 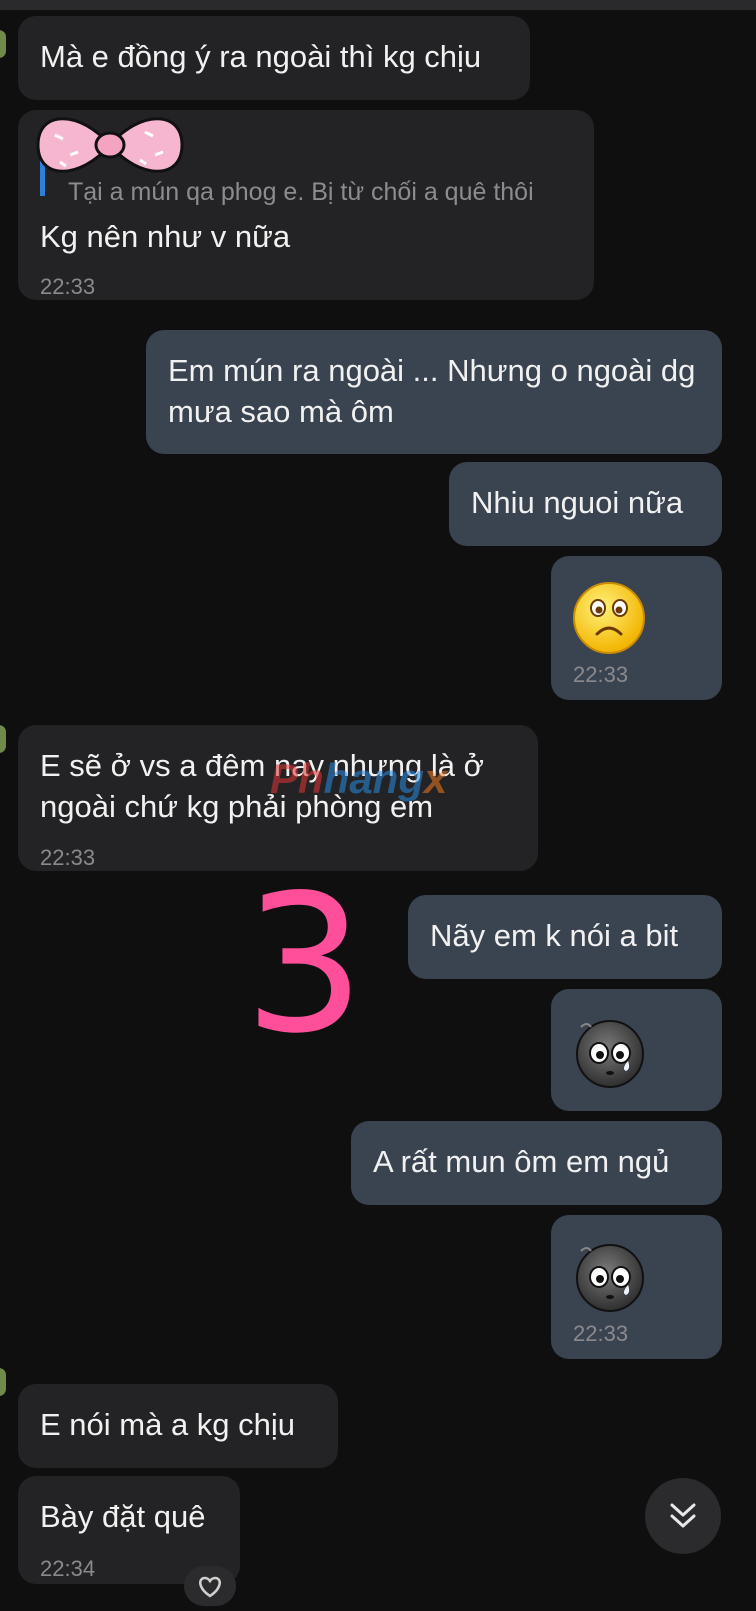 I want to click on message-bubble: Nãy em k nói a bit, so click(x=565, y=937).